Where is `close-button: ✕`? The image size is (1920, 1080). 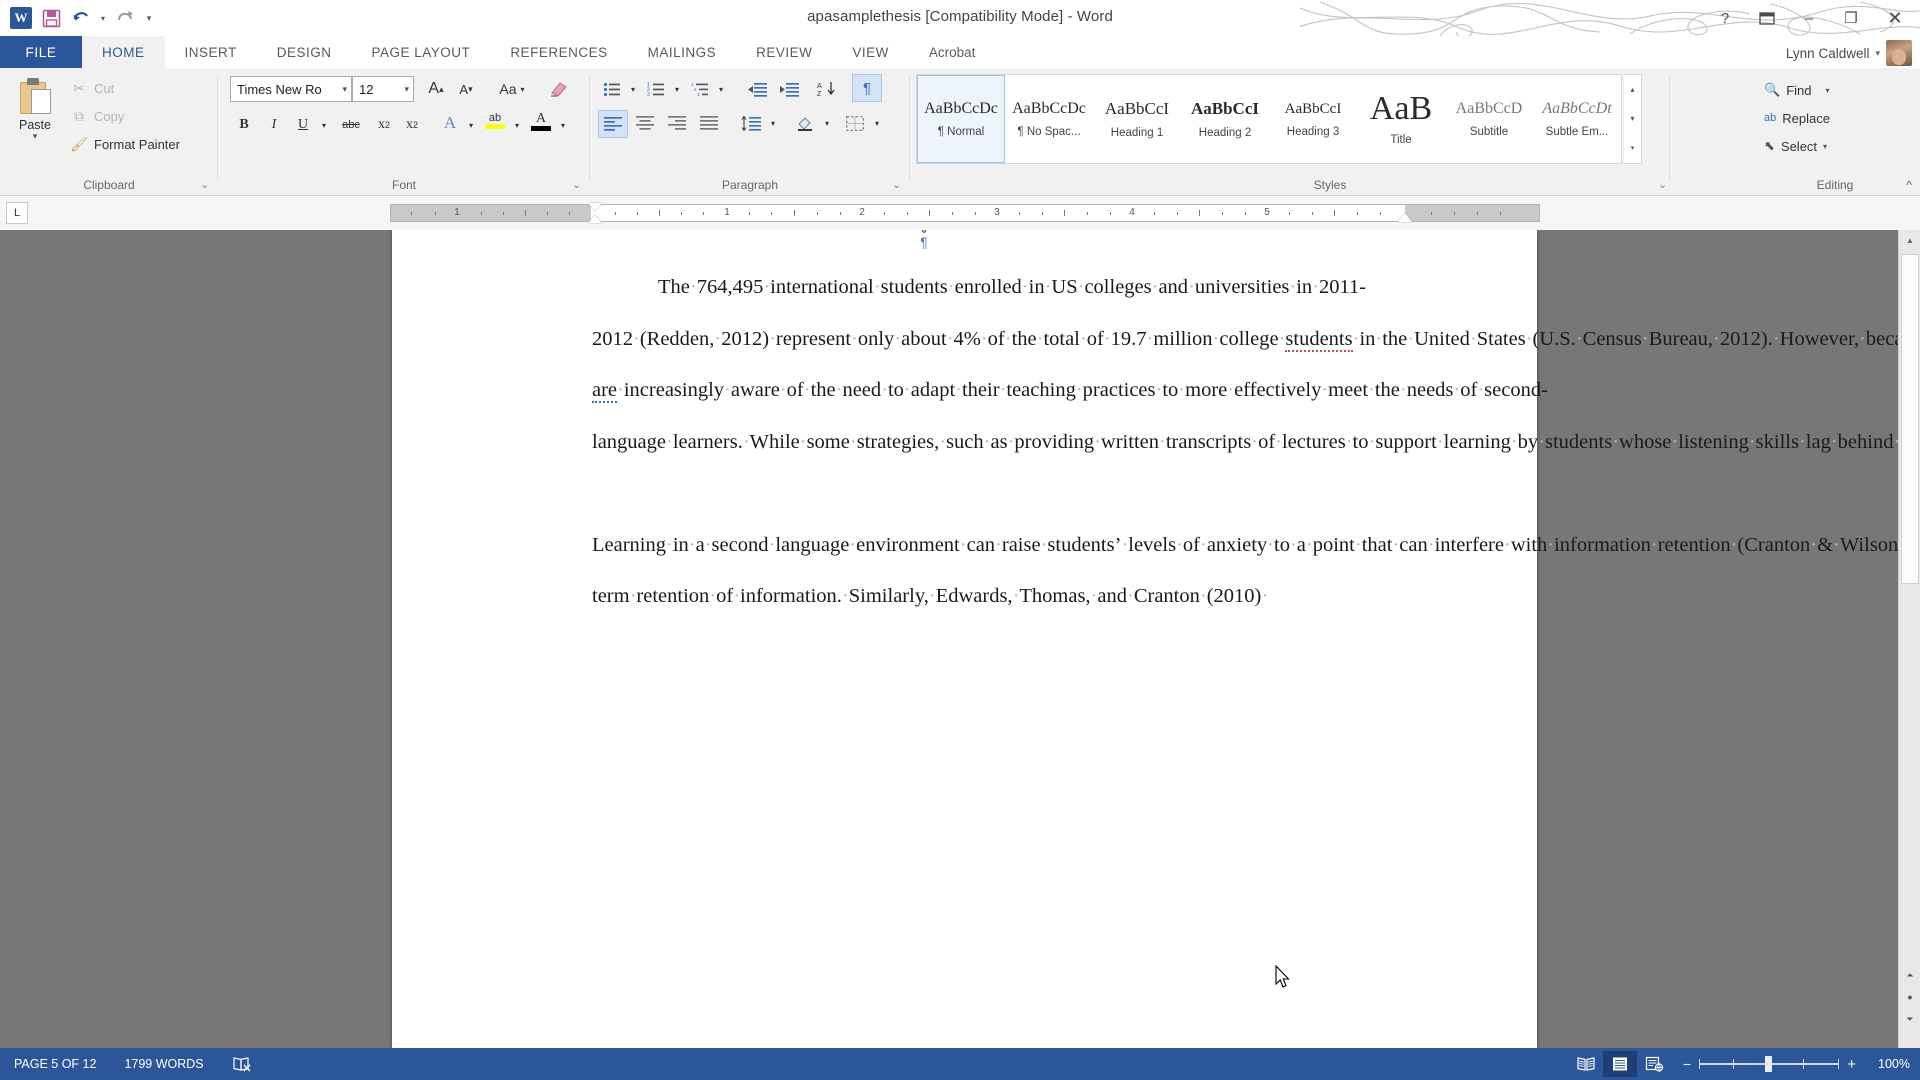
close-button: ✕ is located at coordinates (1895, 18).